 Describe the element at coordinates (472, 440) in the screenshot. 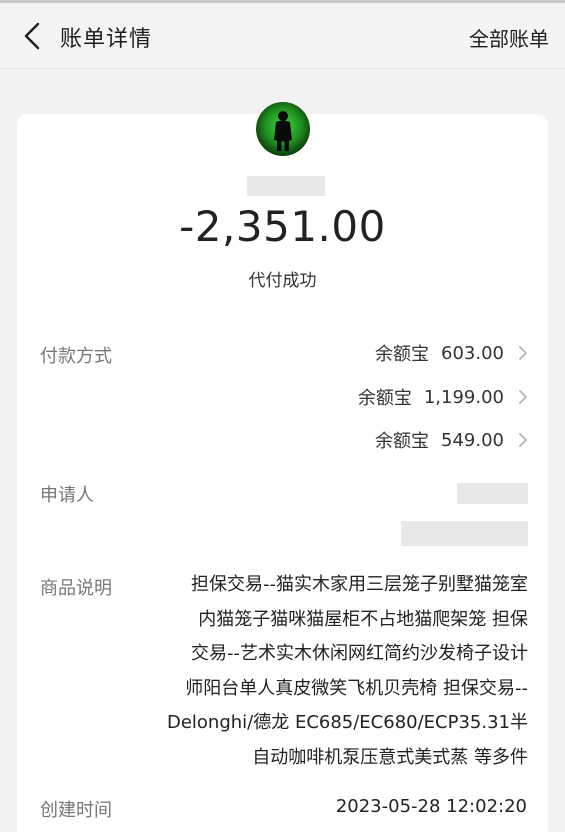

I see `payment-item-amount: 549.00` at that location.